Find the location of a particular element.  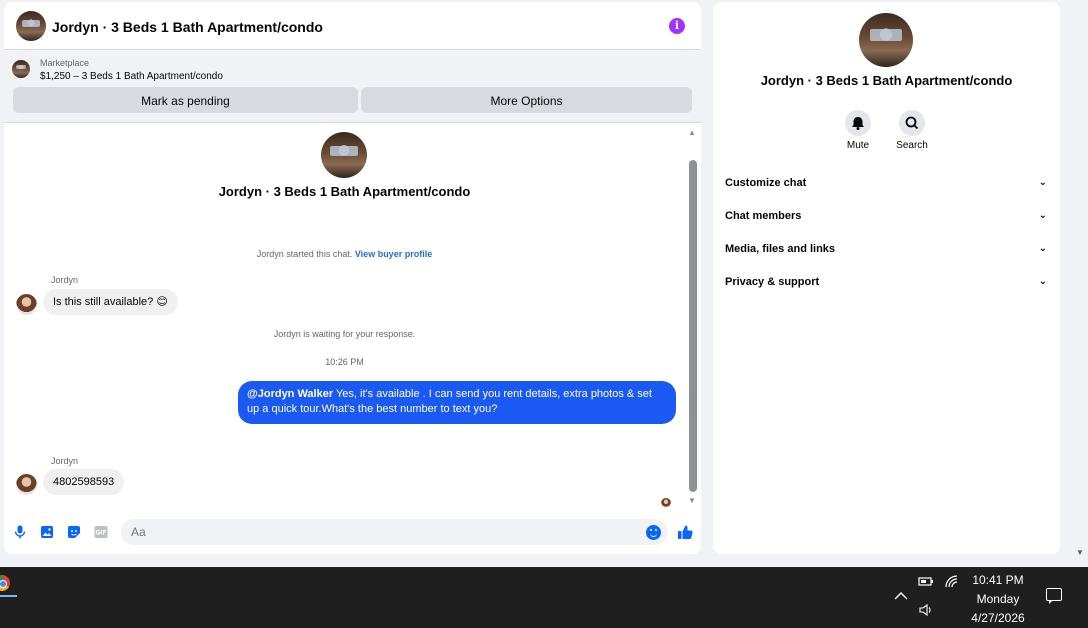

privacy-support-section: Privacy & support ⌄ is located at coordinates (886, 282).